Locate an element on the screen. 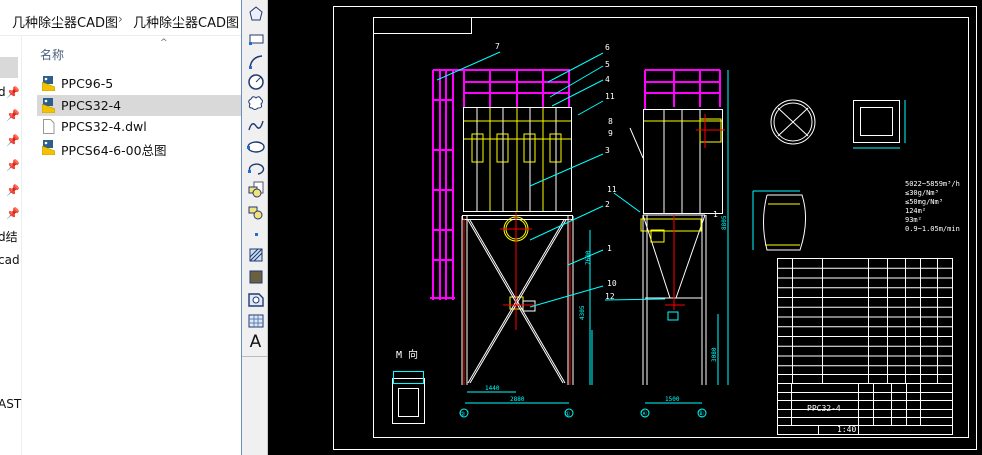  reverse-title-box is located at coordinates (422, 25).